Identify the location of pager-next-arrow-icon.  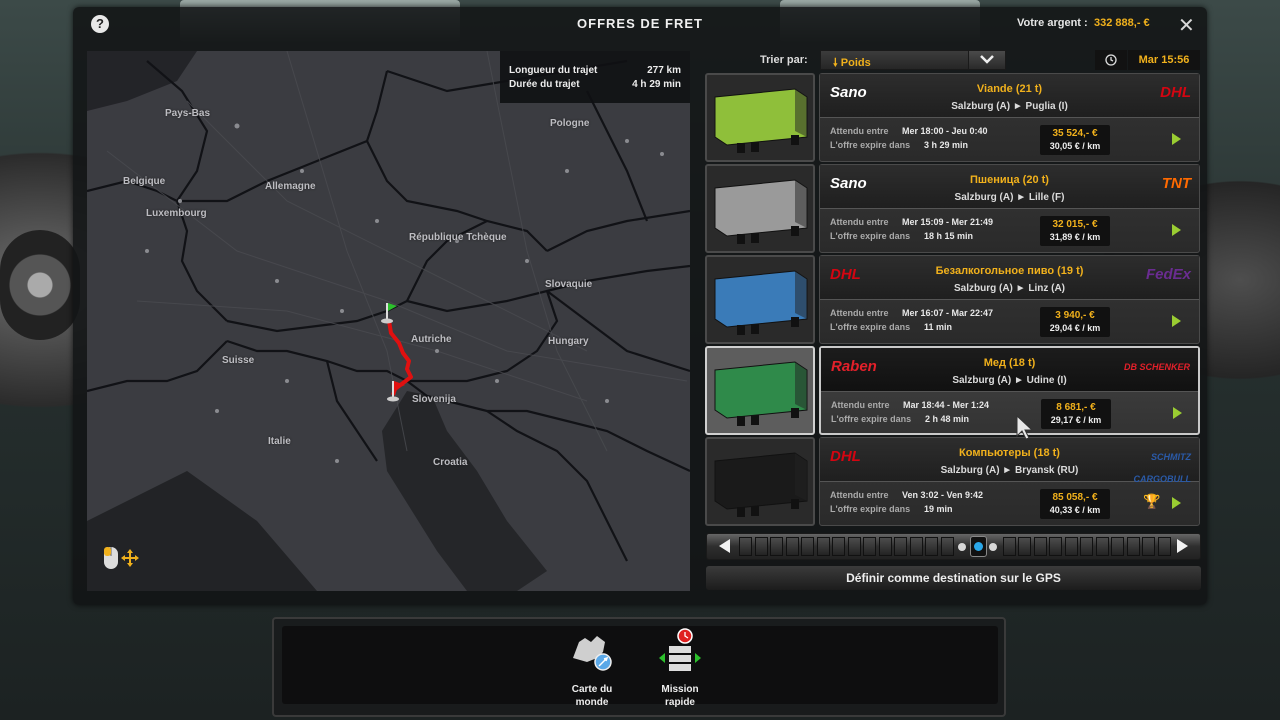
(1182, 546).